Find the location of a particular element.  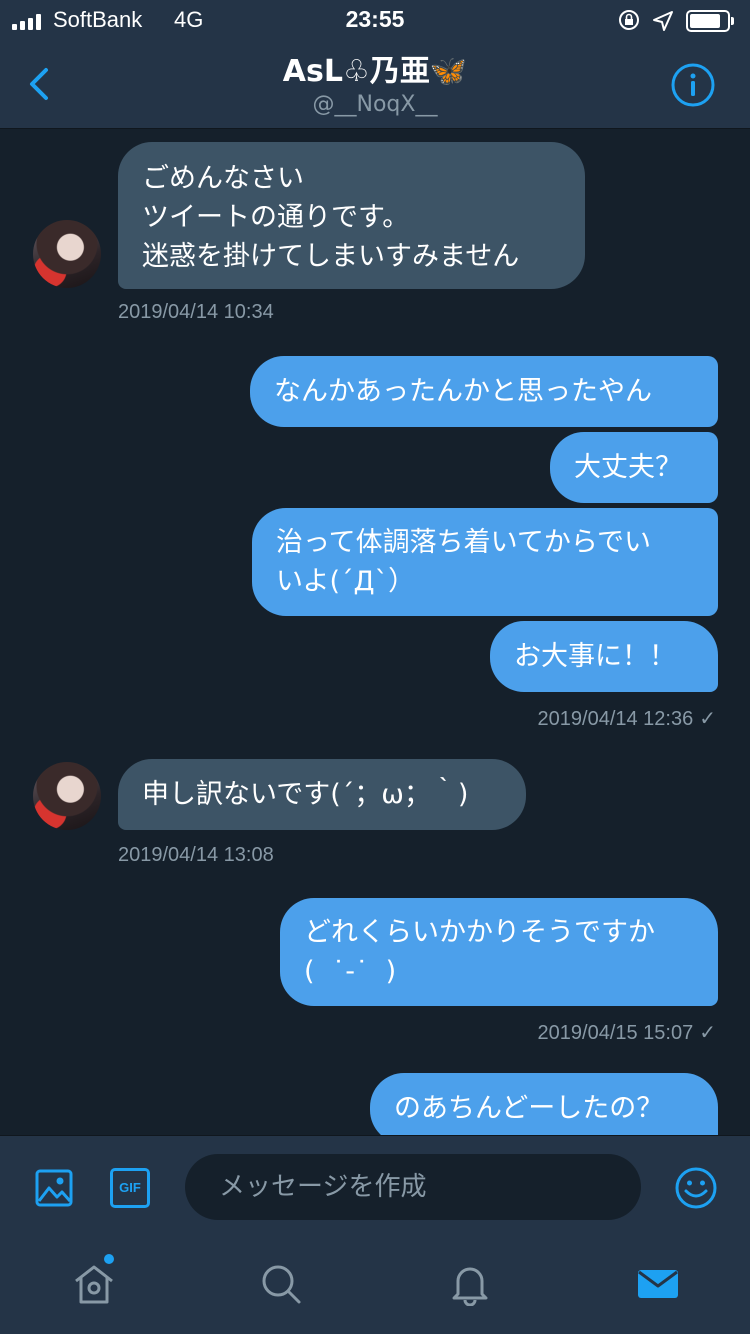

info-icon is located at coordinates (693, 85).